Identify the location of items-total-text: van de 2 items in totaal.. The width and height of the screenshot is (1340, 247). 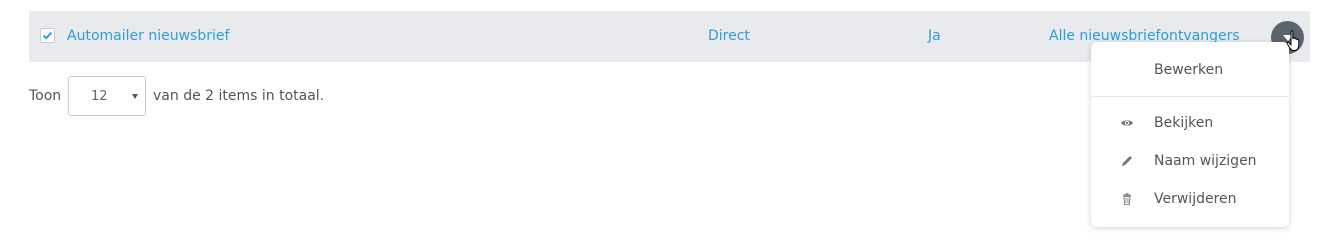
(239, 96).